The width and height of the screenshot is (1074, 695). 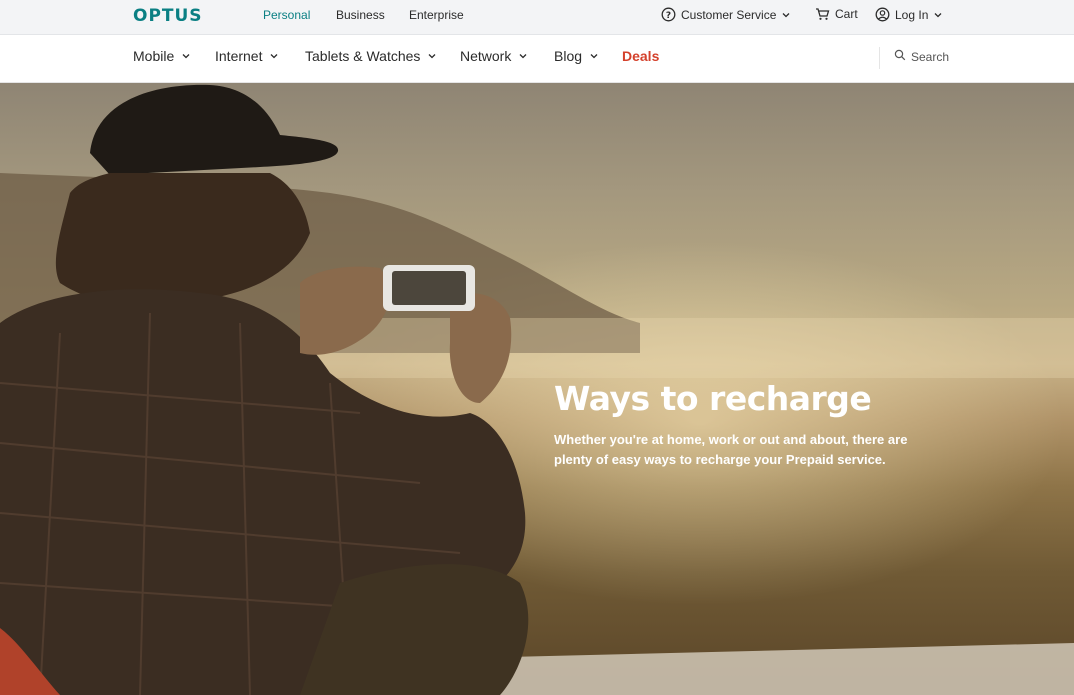 I want to click on nav-item-label: Internet, so click(x=239, y=56).